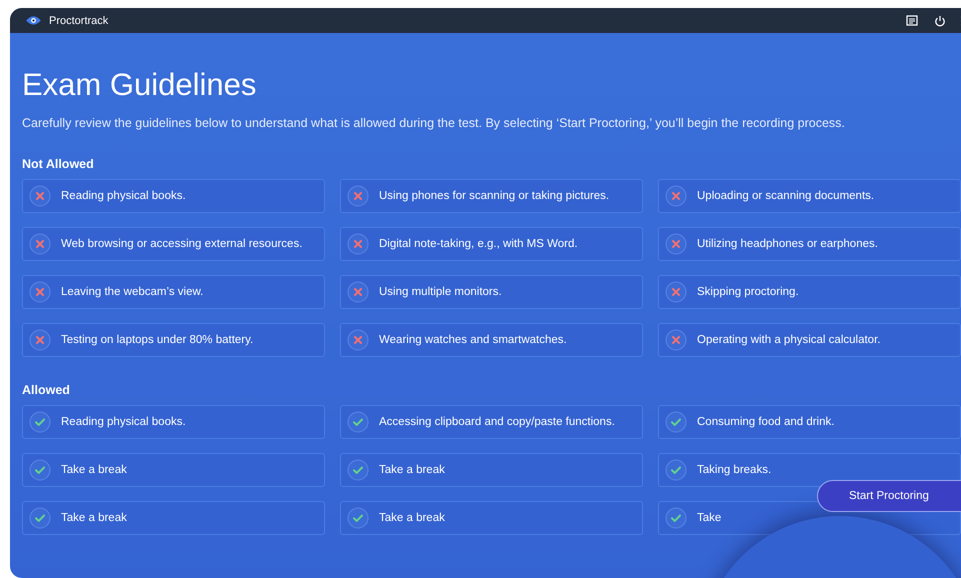 The image size is (961, 578). I want to click on page-heading: Exam Guidelines, so click(140, 85).